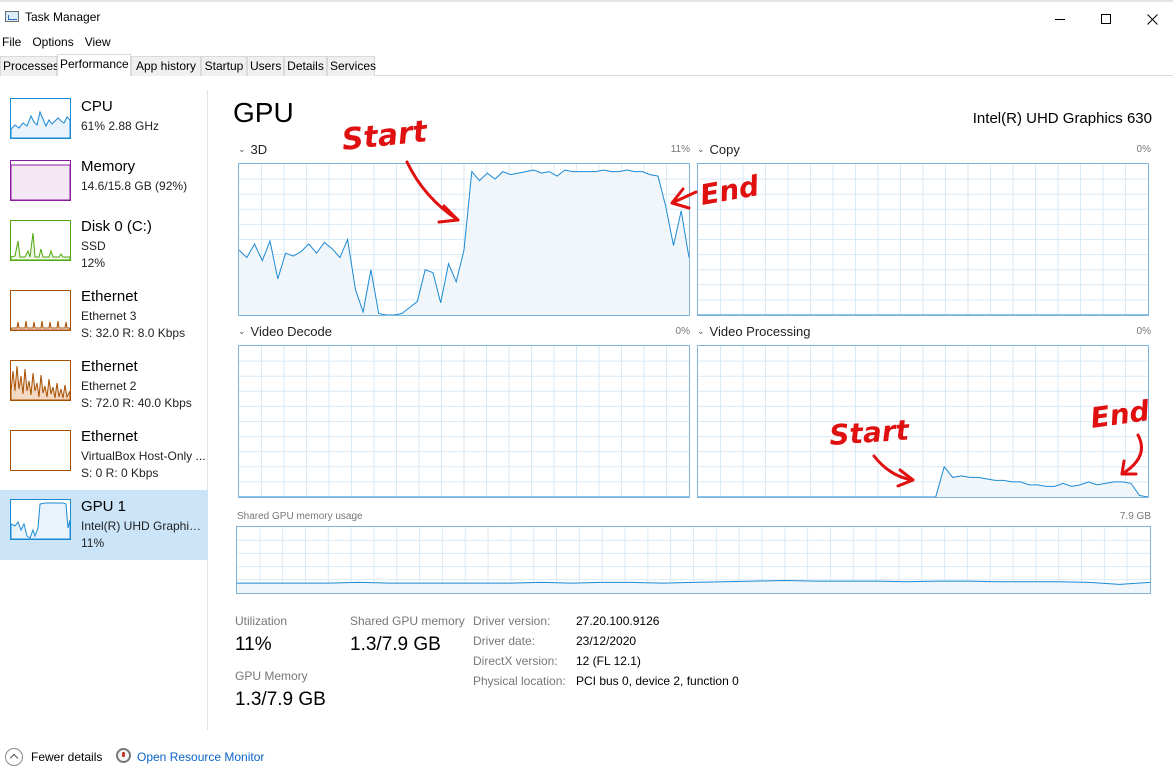 This screenshot has width=1173, height=776. Describe the element at coordinates (300, 516) in the screenshot. I see `shared-memory-graph-label: Shared GPU memory usage` at that location.